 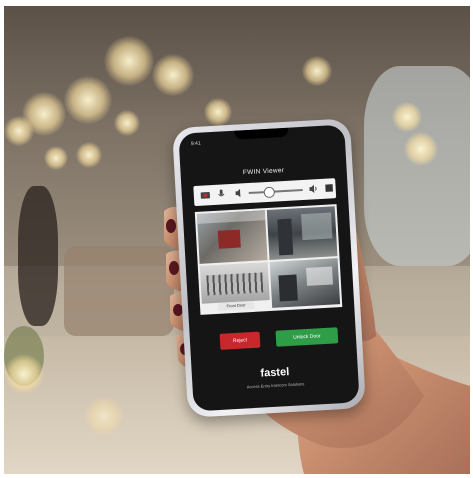 What do you see at coordinates (240, 340) in the screenshot?
I see `reject-button: Reject` at bounding box center [240, 340].